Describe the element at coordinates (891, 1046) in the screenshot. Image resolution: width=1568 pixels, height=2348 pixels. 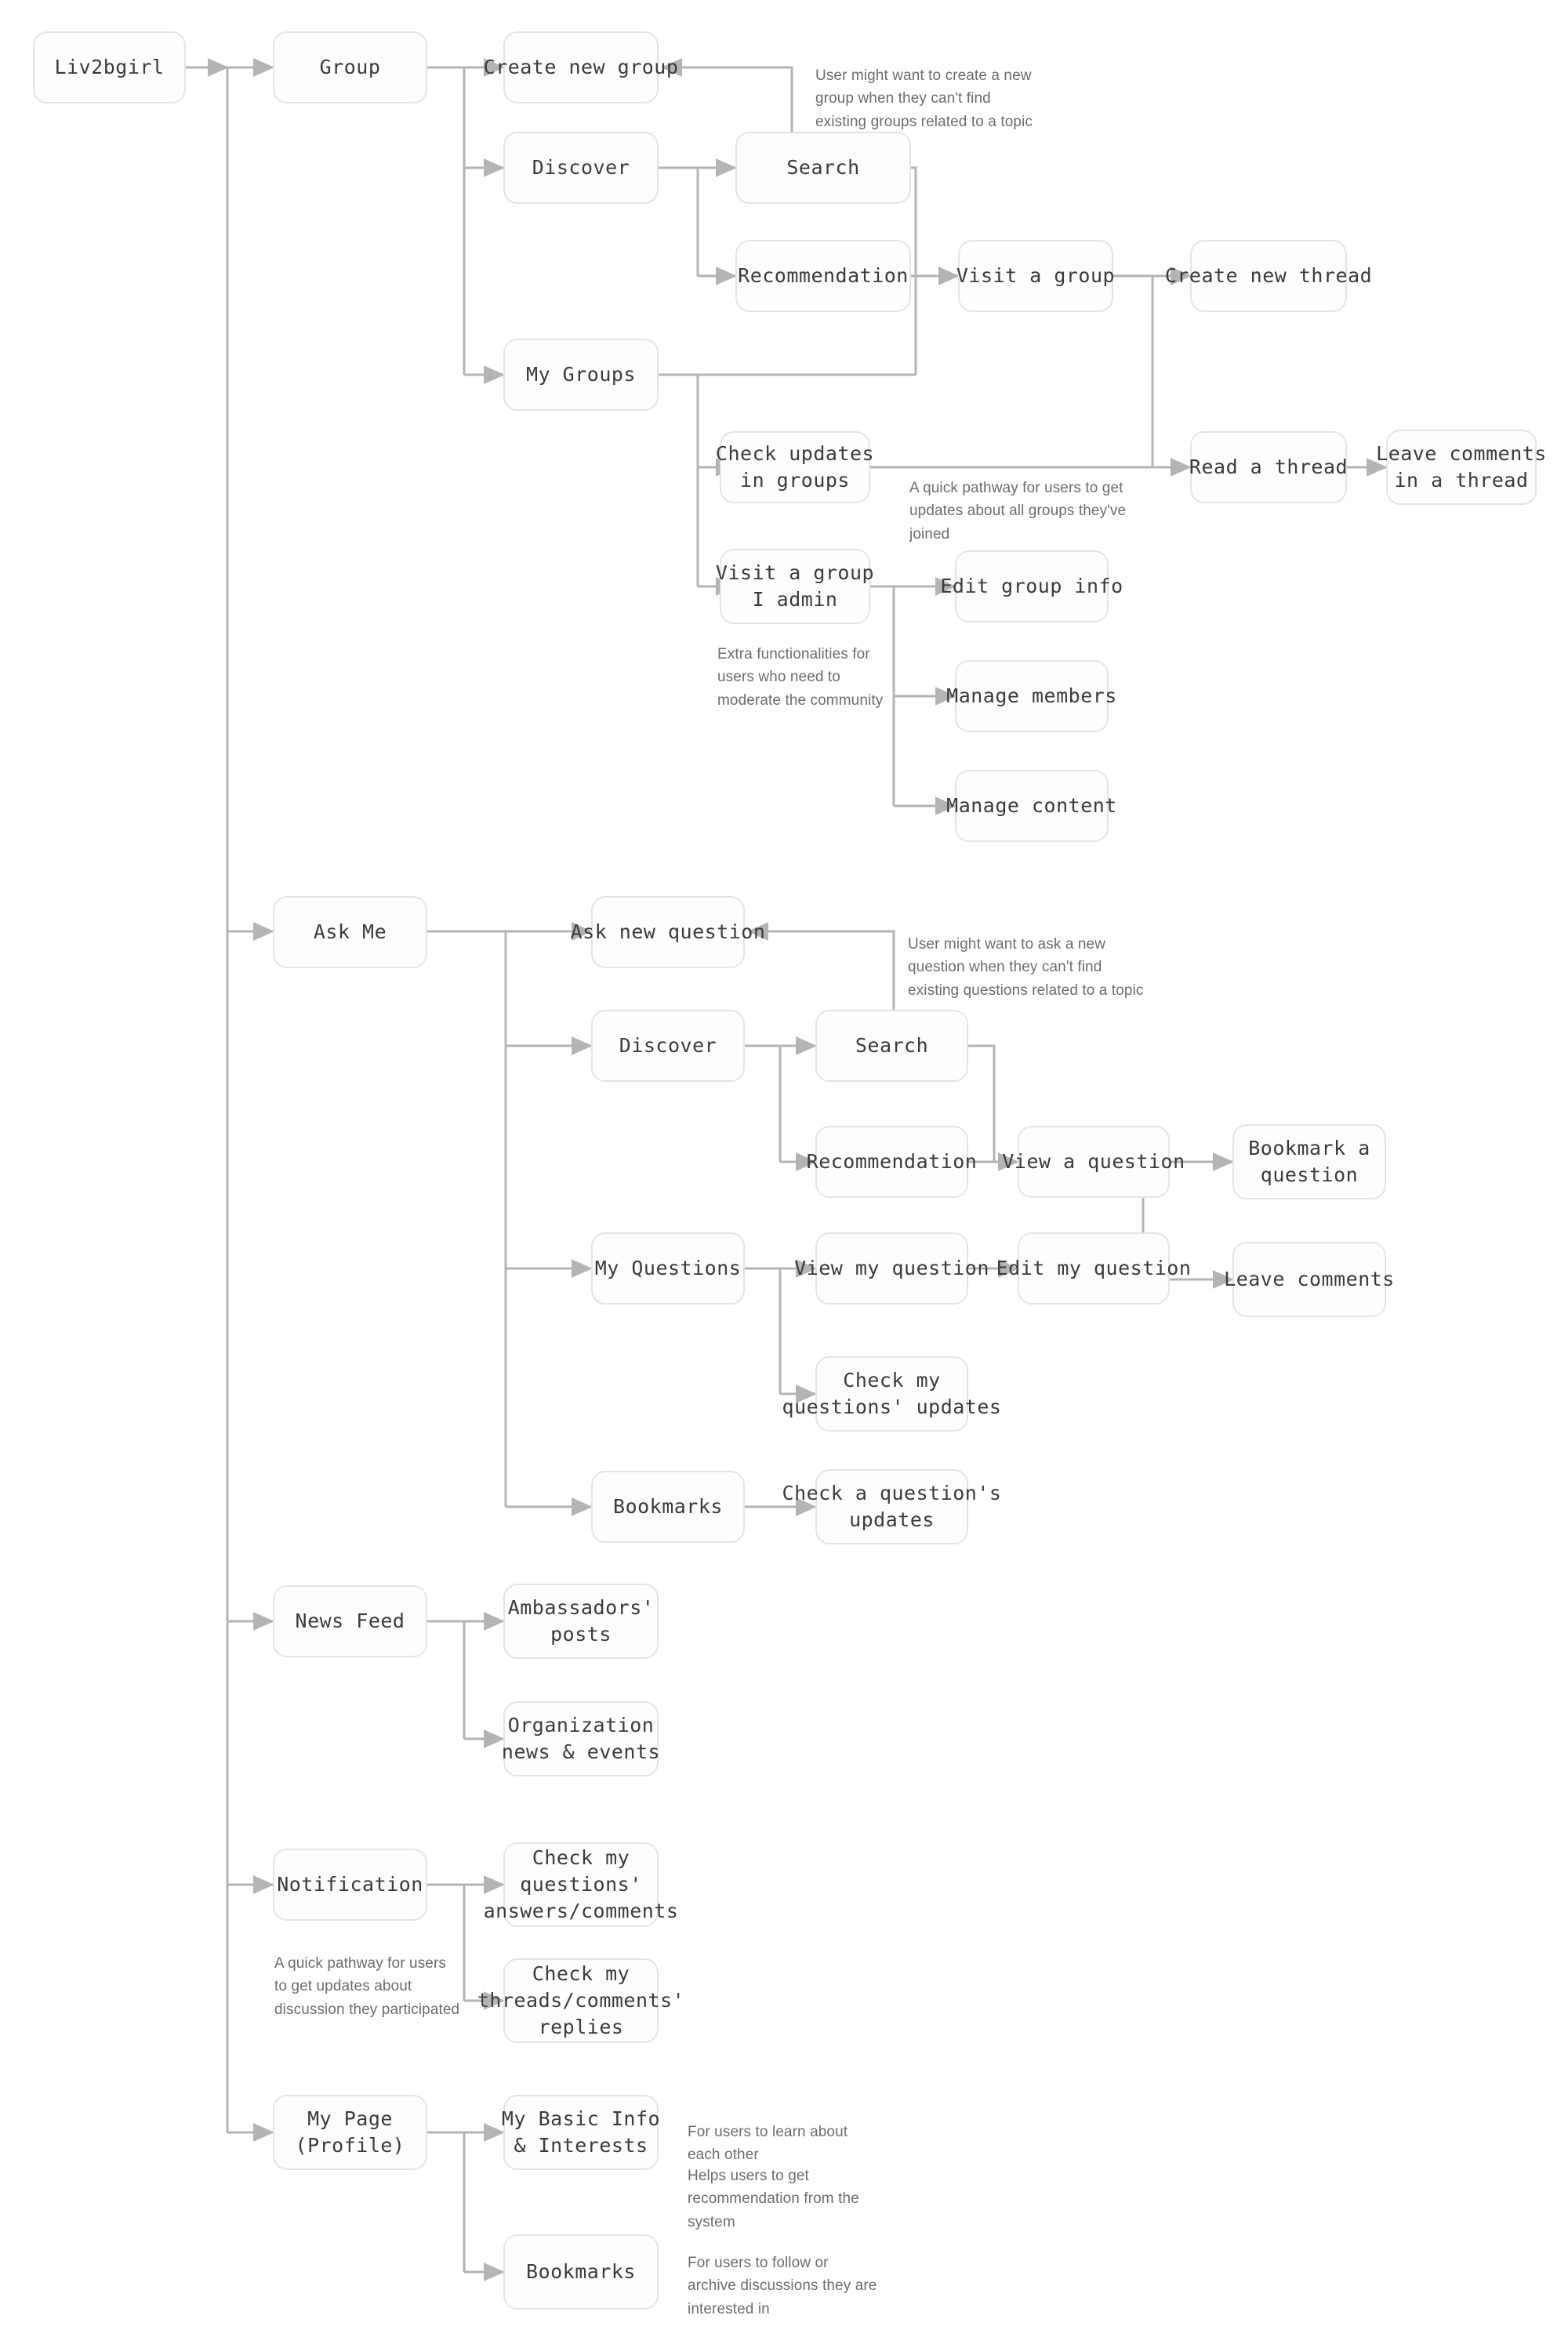
I see `node-ask-search: Search` at that location.